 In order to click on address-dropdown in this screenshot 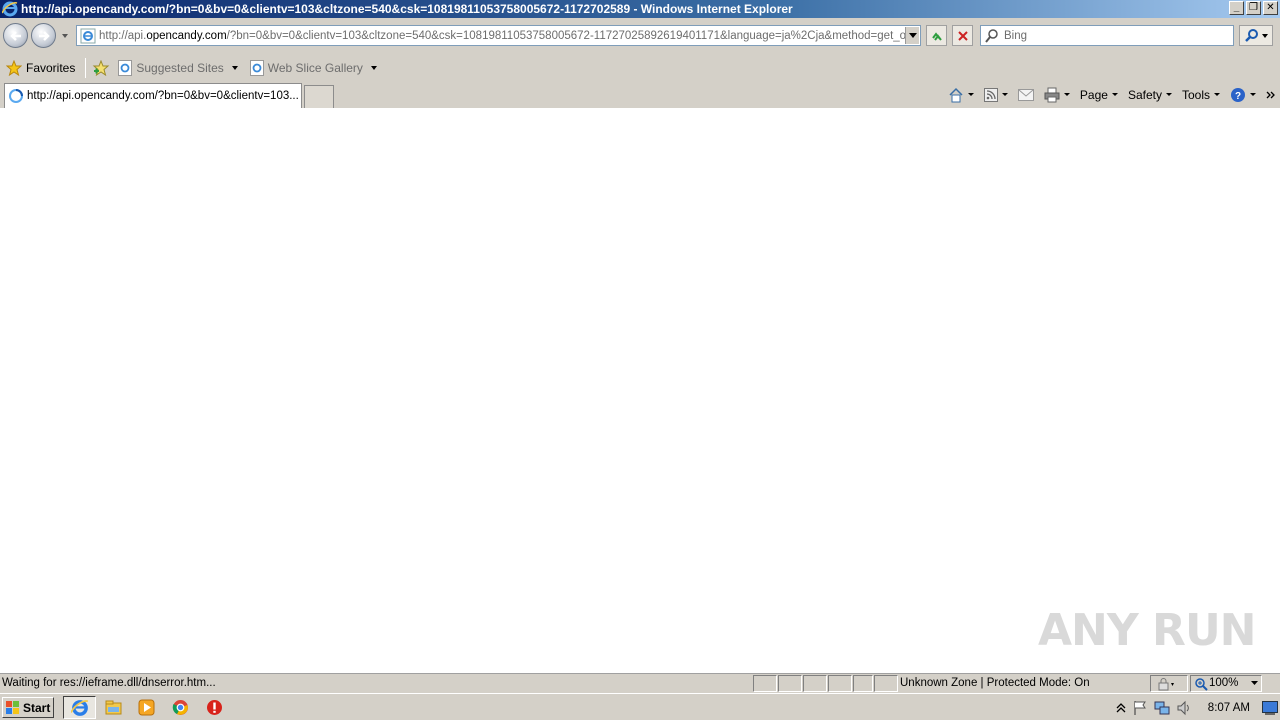, I will do `click(912, 35)`.